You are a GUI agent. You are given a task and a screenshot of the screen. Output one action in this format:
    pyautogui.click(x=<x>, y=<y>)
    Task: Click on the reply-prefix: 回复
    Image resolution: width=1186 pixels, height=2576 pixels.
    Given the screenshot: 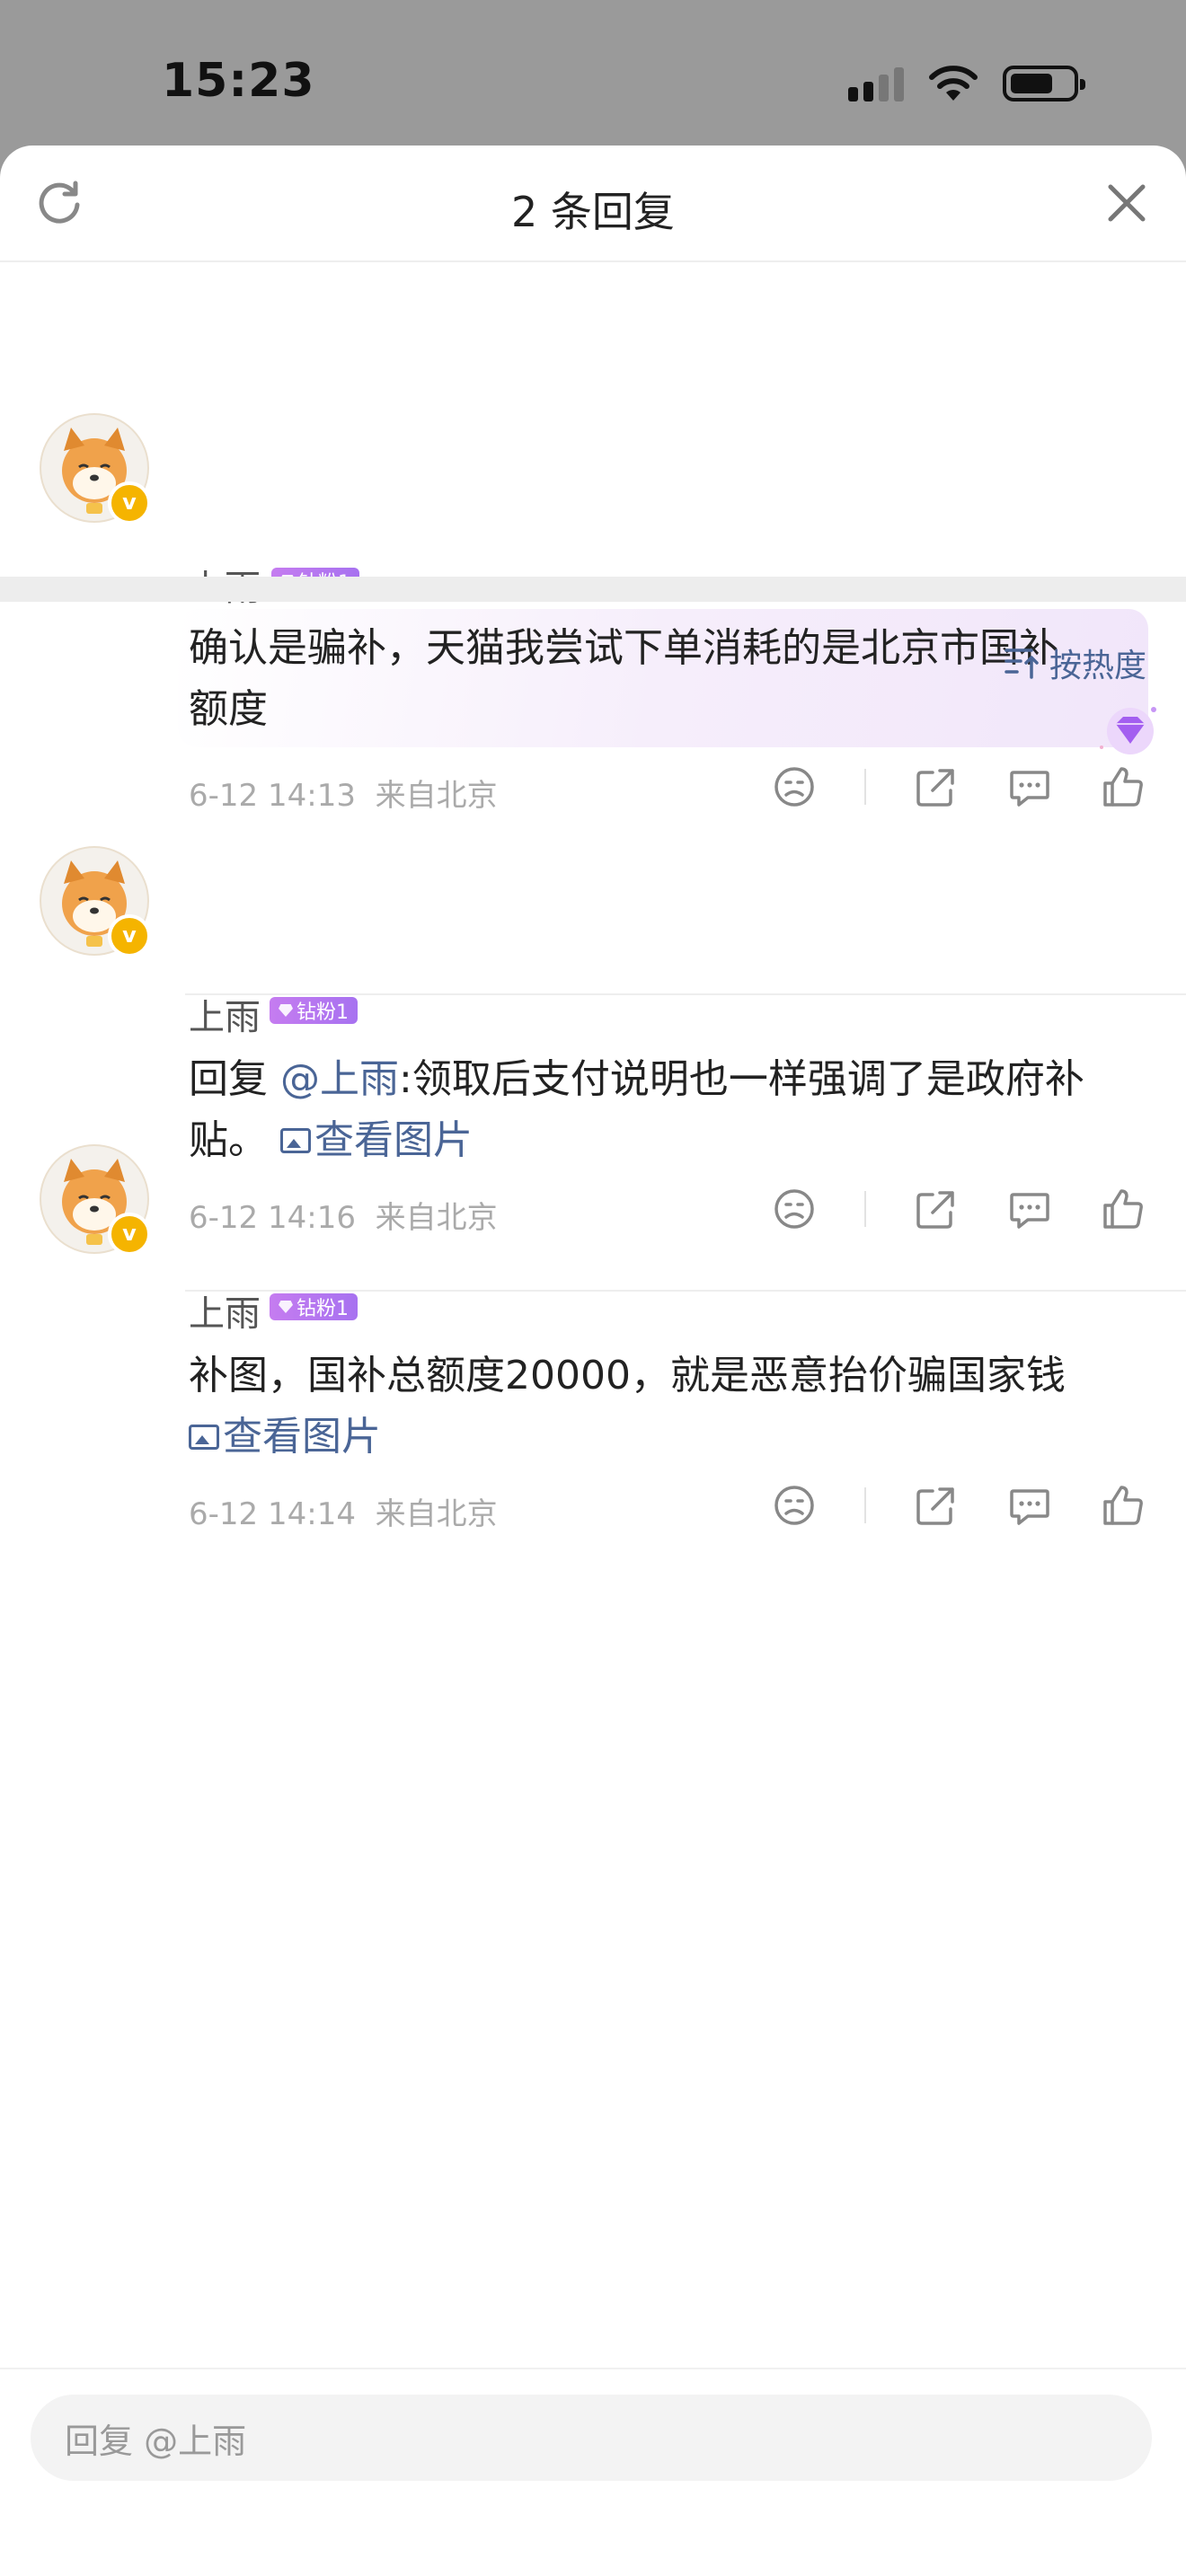 What is the action you would take?
    pyautogui.click(x=234, y=1079)
    